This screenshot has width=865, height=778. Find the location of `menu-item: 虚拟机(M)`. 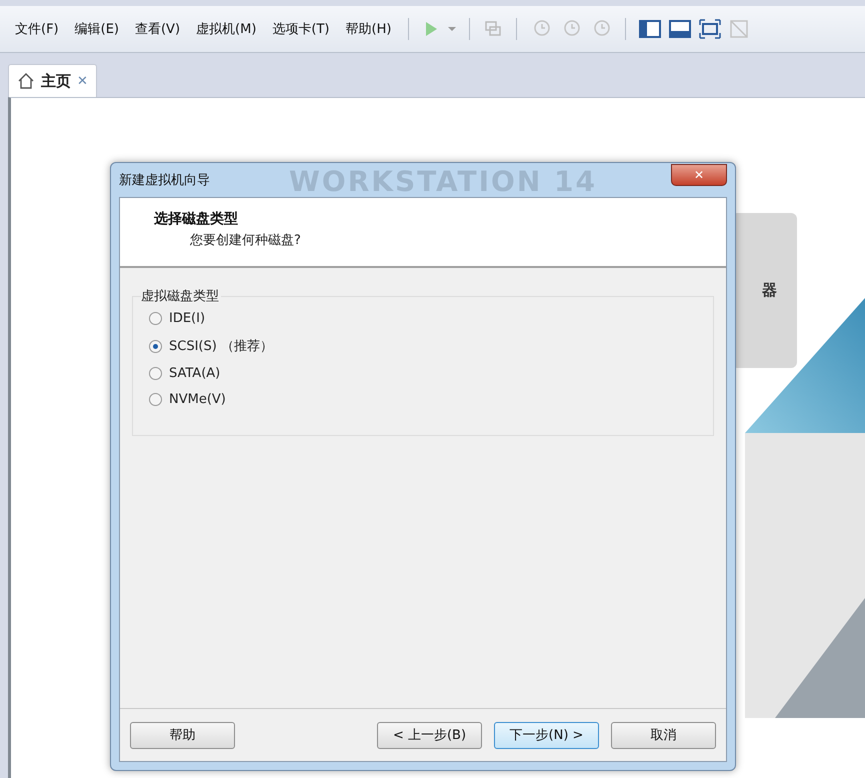

menu-item: 虚拟机(M) is located at coordinates (226, 29).